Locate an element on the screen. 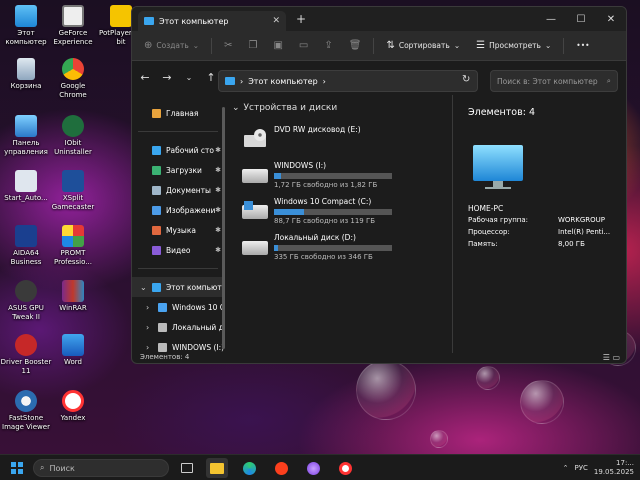  taskbar-file-explorer is located at coordinates (217, 468).